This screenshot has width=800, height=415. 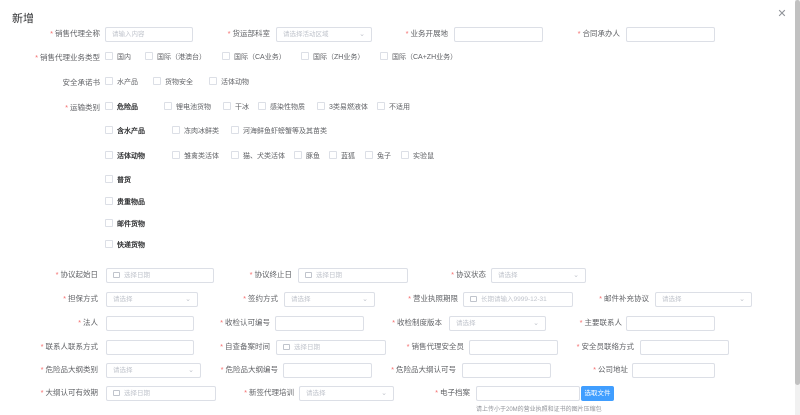 What do you see at coordinates (245, 346) in the screenshot?
I see `self-check-time-label: * 自查备案时间` at bounding box center [245, 346].